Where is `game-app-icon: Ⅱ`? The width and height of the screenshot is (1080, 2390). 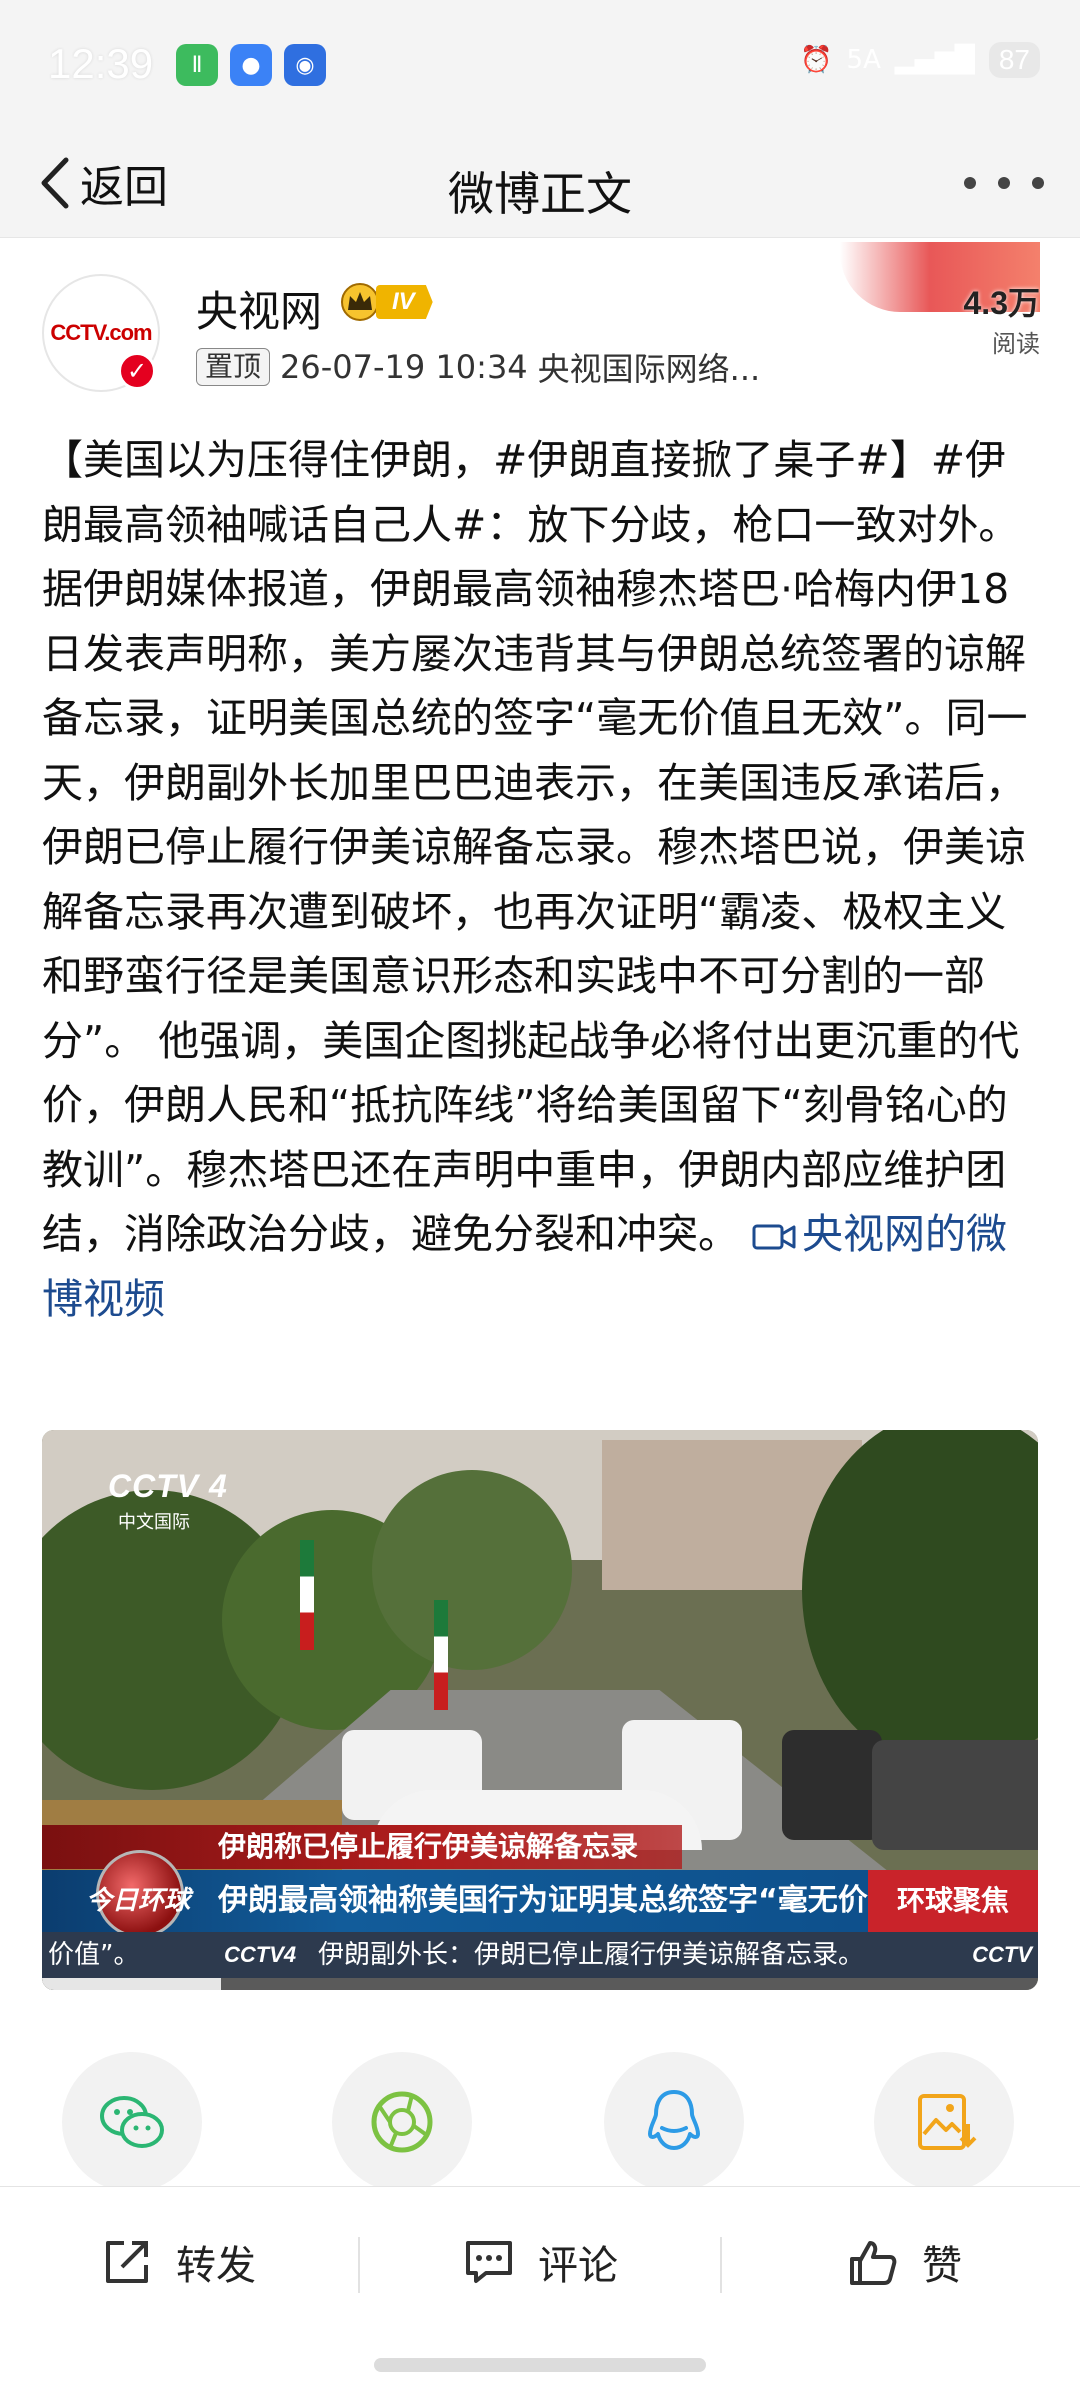
game-app-icon: Ⅱ is located at coordinates (197, 65).